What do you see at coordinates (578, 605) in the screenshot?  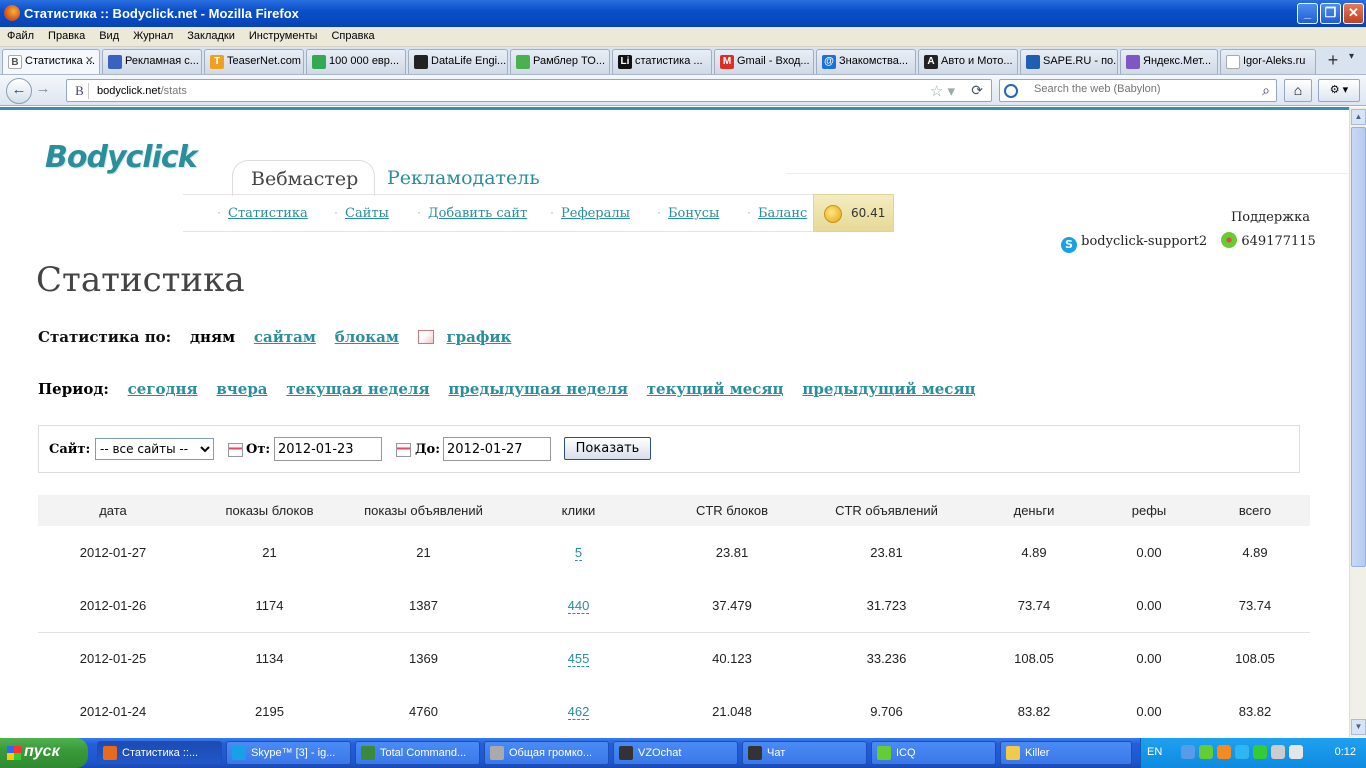 I see `clicks-link: 440` at bounding box center [578, 605].